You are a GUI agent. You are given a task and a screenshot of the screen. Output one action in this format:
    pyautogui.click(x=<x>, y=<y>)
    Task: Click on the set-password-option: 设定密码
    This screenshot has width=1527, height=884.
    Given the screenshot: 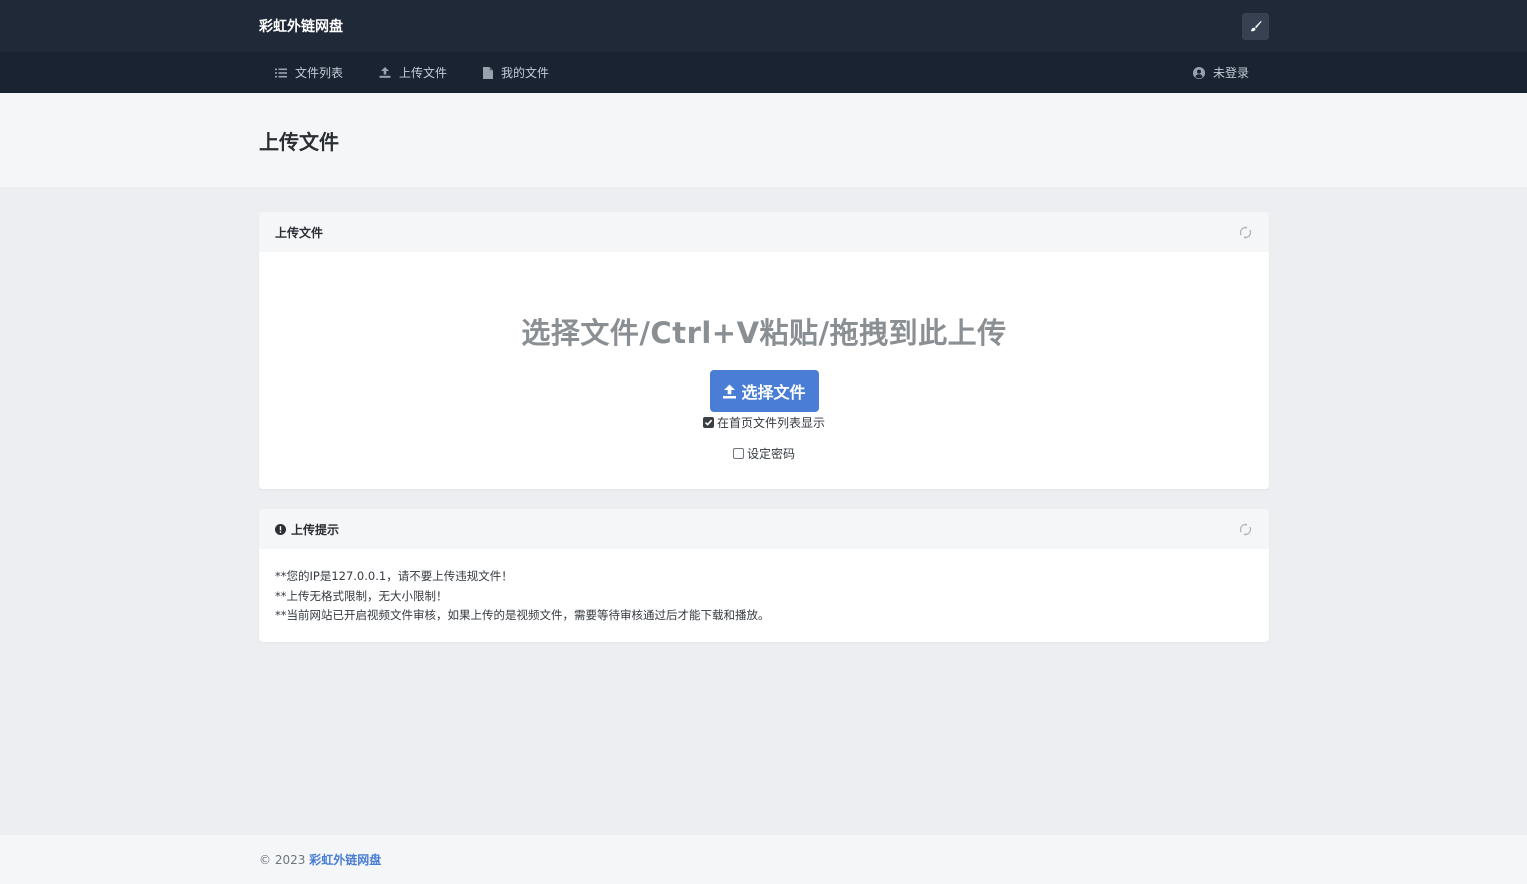 What is the action you would take?
    pyautogui.click(x=764, y=453)
    